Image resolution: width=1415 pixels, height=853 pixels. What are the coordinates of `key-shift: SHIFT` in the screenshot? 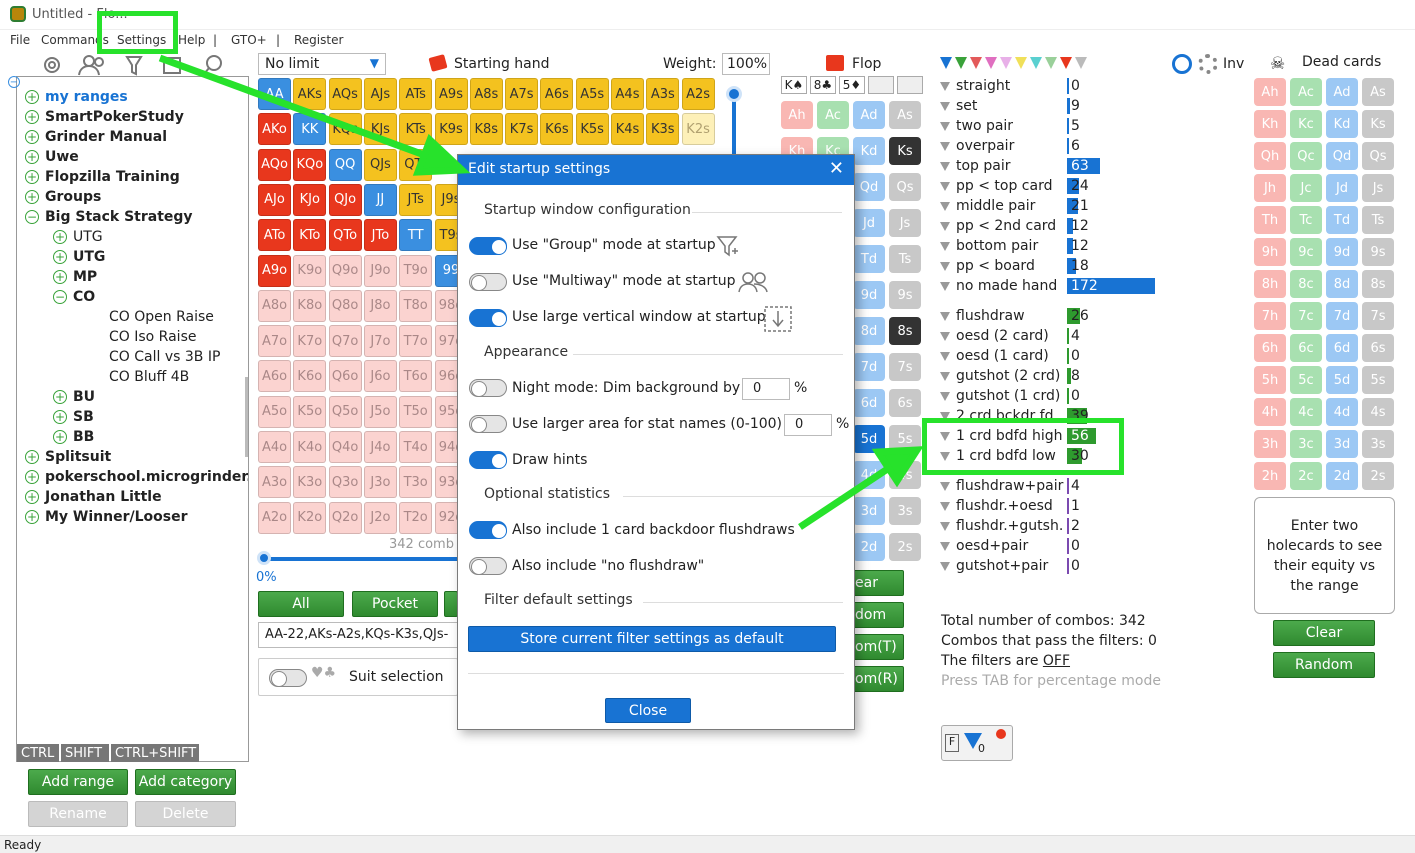 It's located at (85, 753).